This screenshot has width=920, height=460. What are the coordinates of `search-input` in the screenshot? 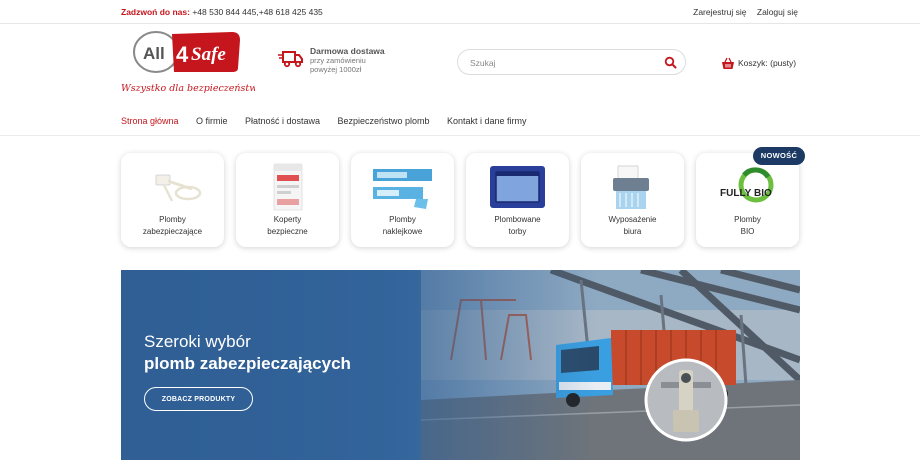 It's located at (560, 62).